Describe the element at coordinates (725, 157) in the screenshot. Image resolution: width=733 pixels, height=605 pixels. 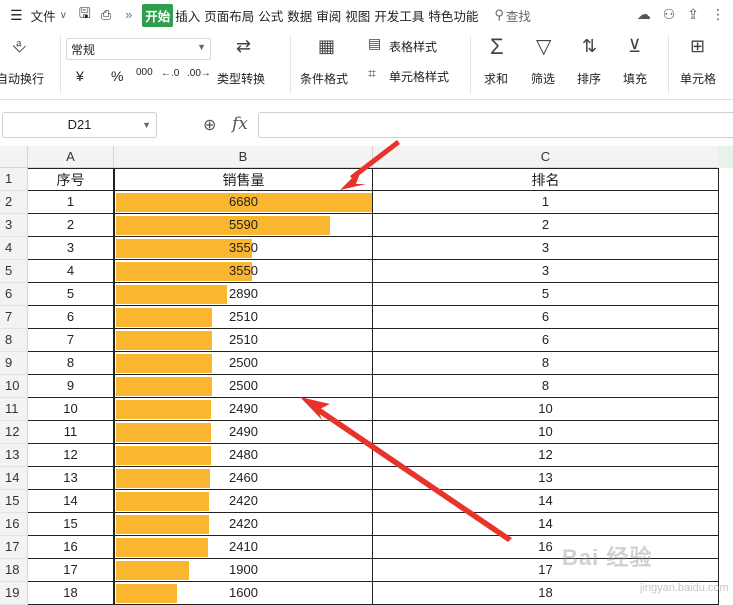
I see `column-header-d-partial` at that location.